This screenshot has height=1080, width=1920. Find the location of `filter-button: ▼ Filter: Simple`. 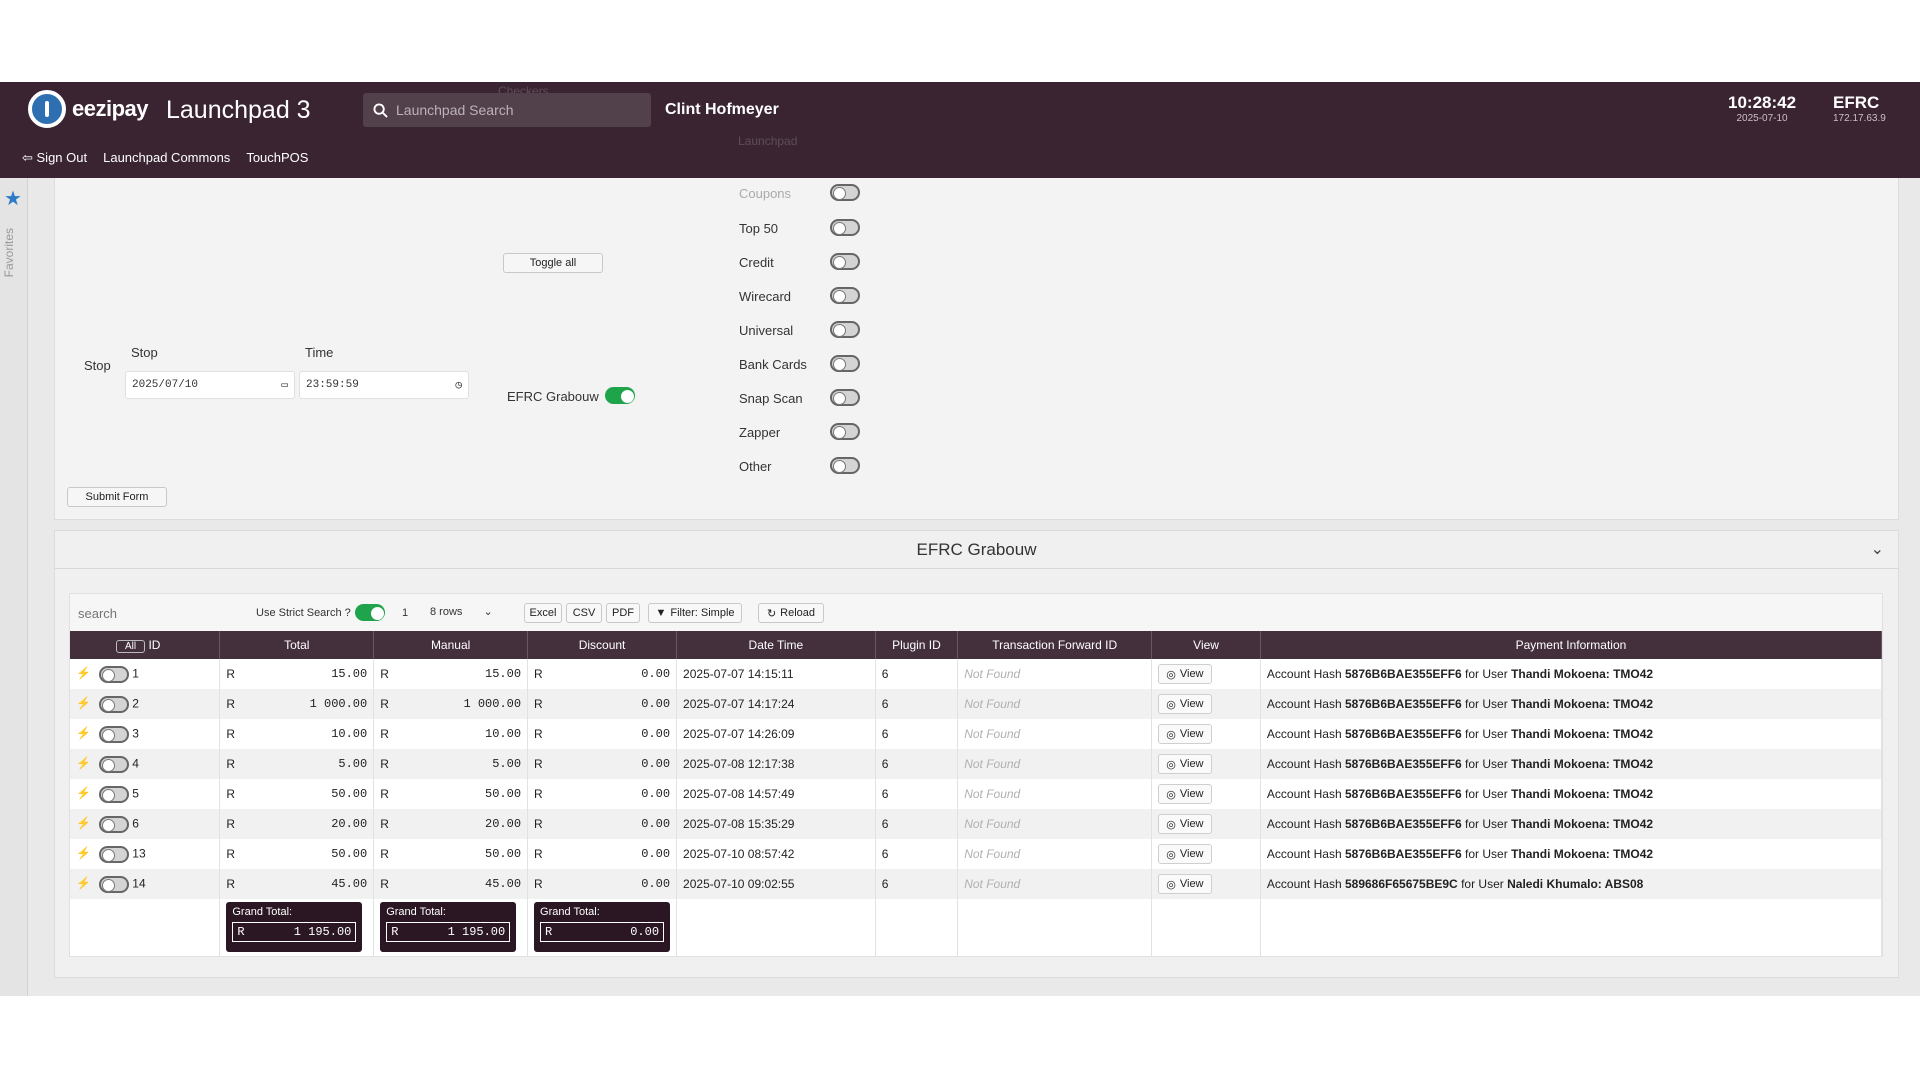

filter-button: ▼ Filter: Simple is located at coordinates (695, 613).